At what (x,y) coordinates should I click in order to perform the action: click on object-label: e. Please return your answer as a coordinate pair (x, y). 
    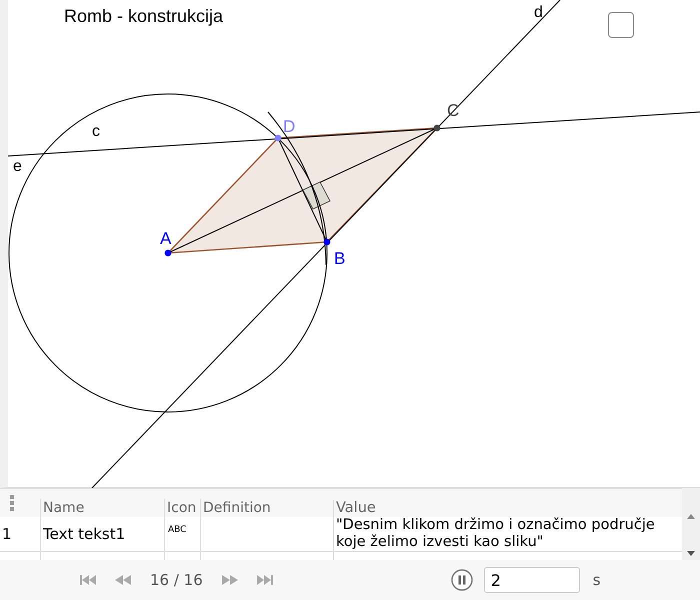
    Looking at the image, I should click on (17, 166).